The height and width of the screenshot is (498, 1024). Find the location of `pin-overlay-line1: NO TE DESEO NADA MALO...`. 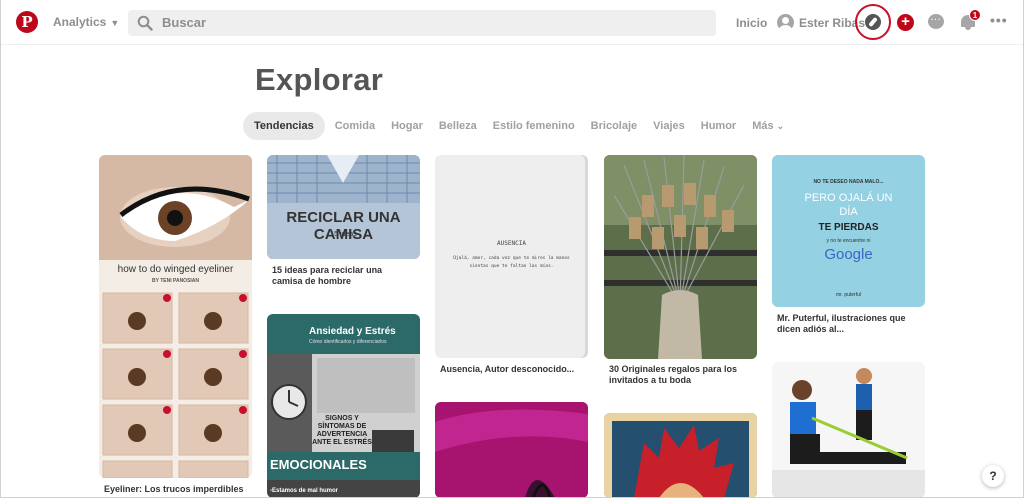

pin-overlay-line1: NO TE DESEO NADA MALO... is located at coordinates (848, 182).